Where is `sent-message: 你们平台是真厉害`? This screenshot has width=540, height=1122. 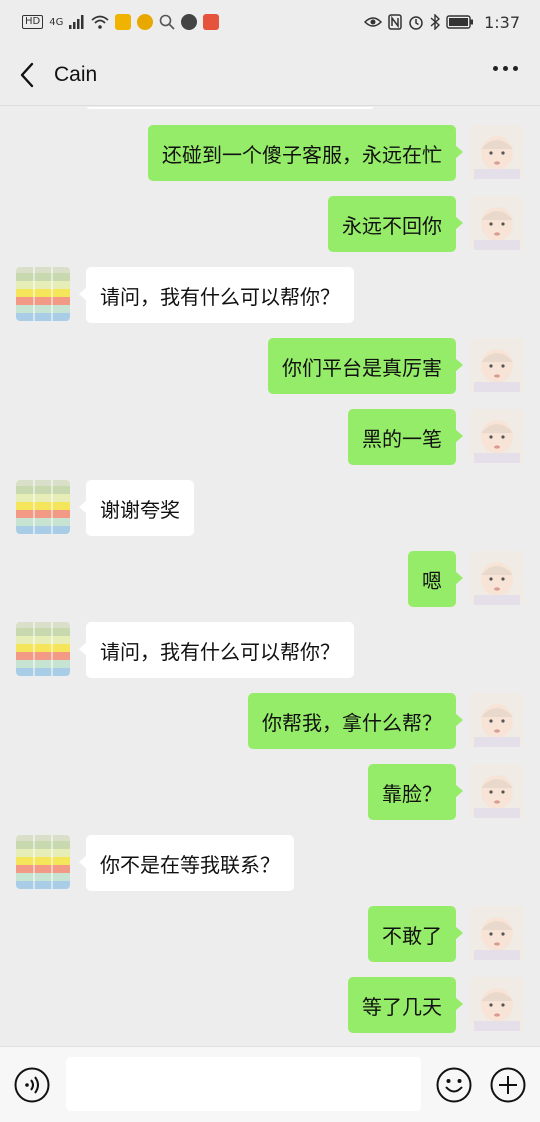 sent-message: 你们平台是真厉害 is located at coordinates (270, 366).